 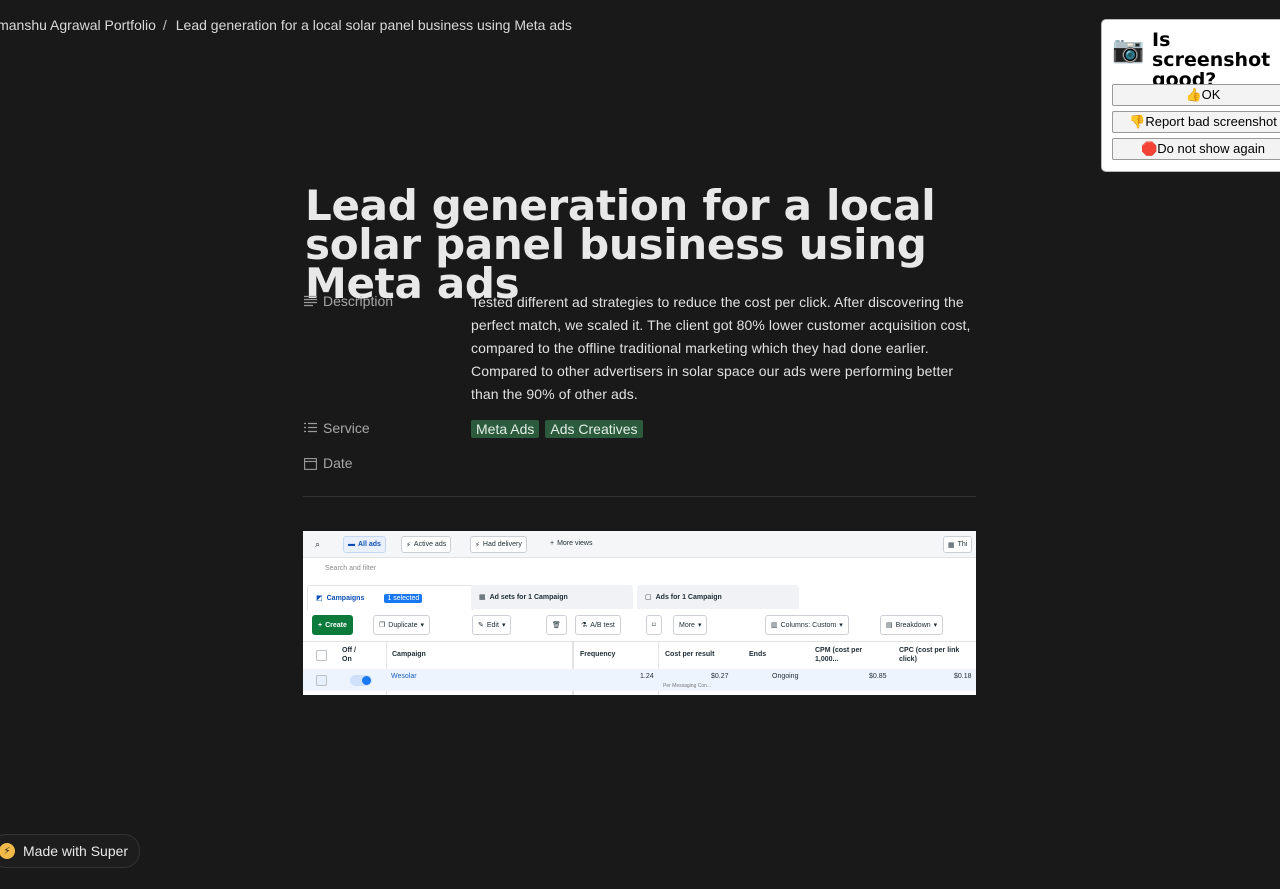 I want to click on col-campaign: Campaign, so click(x=409, y=654).